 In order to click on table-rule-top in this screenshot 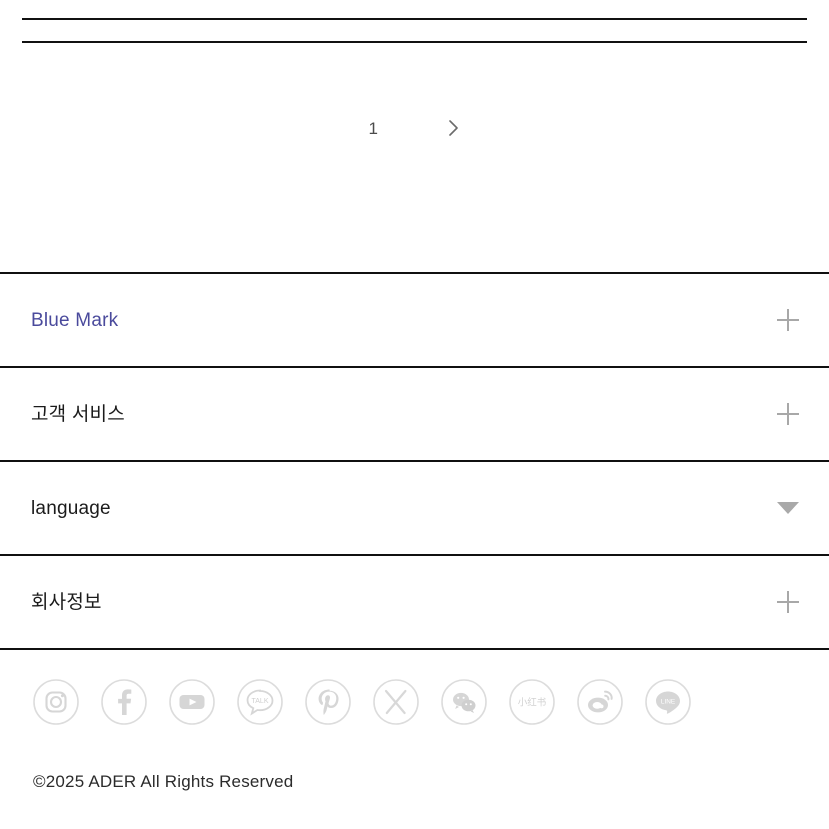, I will do `click(414, 19)`.